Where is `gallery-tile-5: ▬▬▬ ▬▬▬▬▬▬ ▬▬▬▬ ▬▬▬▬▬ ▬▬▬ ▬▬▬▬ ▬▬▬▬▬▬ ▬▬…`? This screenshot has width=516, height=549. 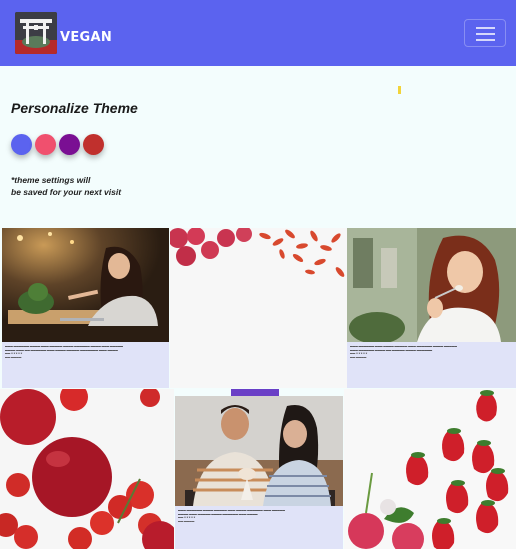
gallery-tile-5: ▬▬▬ ▬▬▬▬▬▬ ▬▬▬▬ ▬▬▬▬▬ ▬▬▬ ▬▬▬▬ ▬▬▬▬▬▬ ▬▬… is located at coordinates (259, 472).